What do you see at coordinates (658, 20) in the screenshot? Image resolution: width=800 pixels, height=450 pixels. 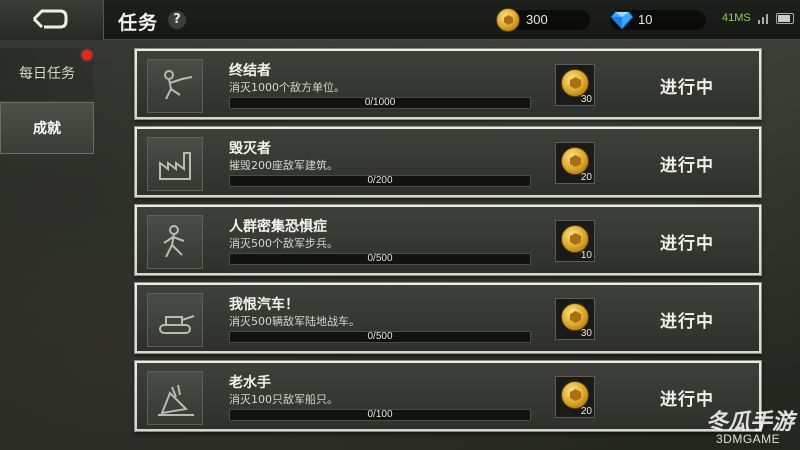 I see `gem-counter: 10` at bounding box center [658, 20].